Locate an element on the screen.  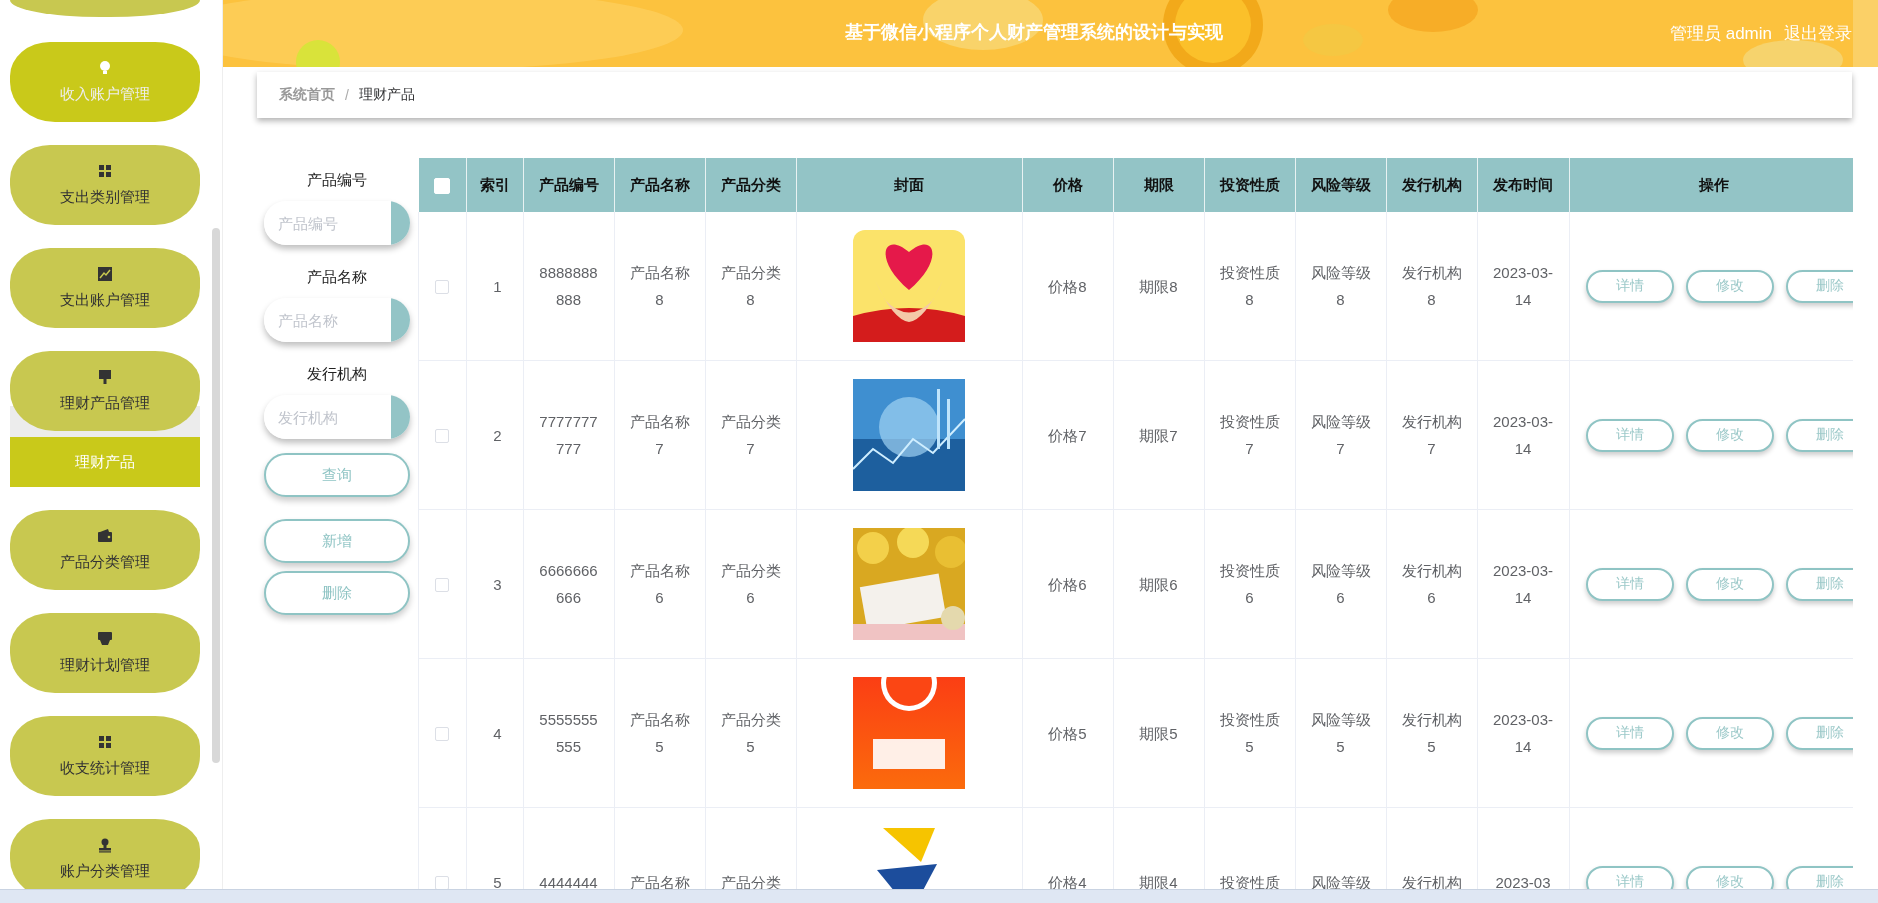
breadcrumb-link: 系统首页 is located at coordinates (307, 95).